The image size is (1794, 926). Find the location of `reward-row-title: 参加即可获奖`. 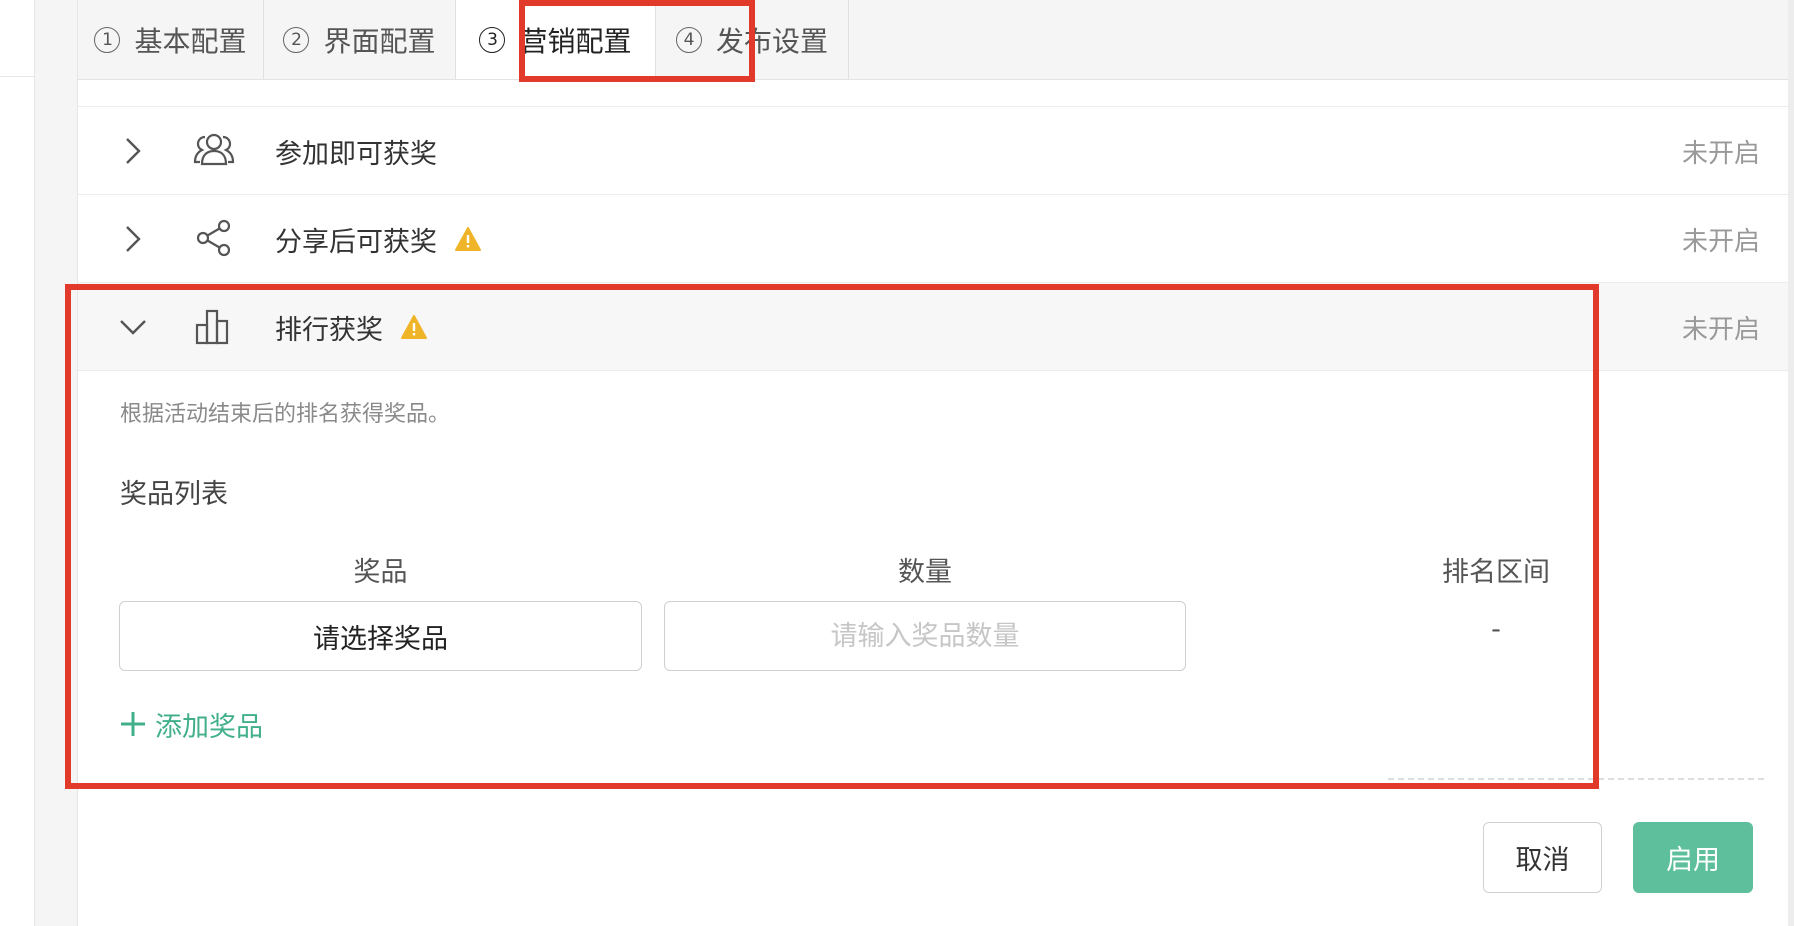

reward-row-title: 参加即可获奖 is located at coordinates (356, 154).